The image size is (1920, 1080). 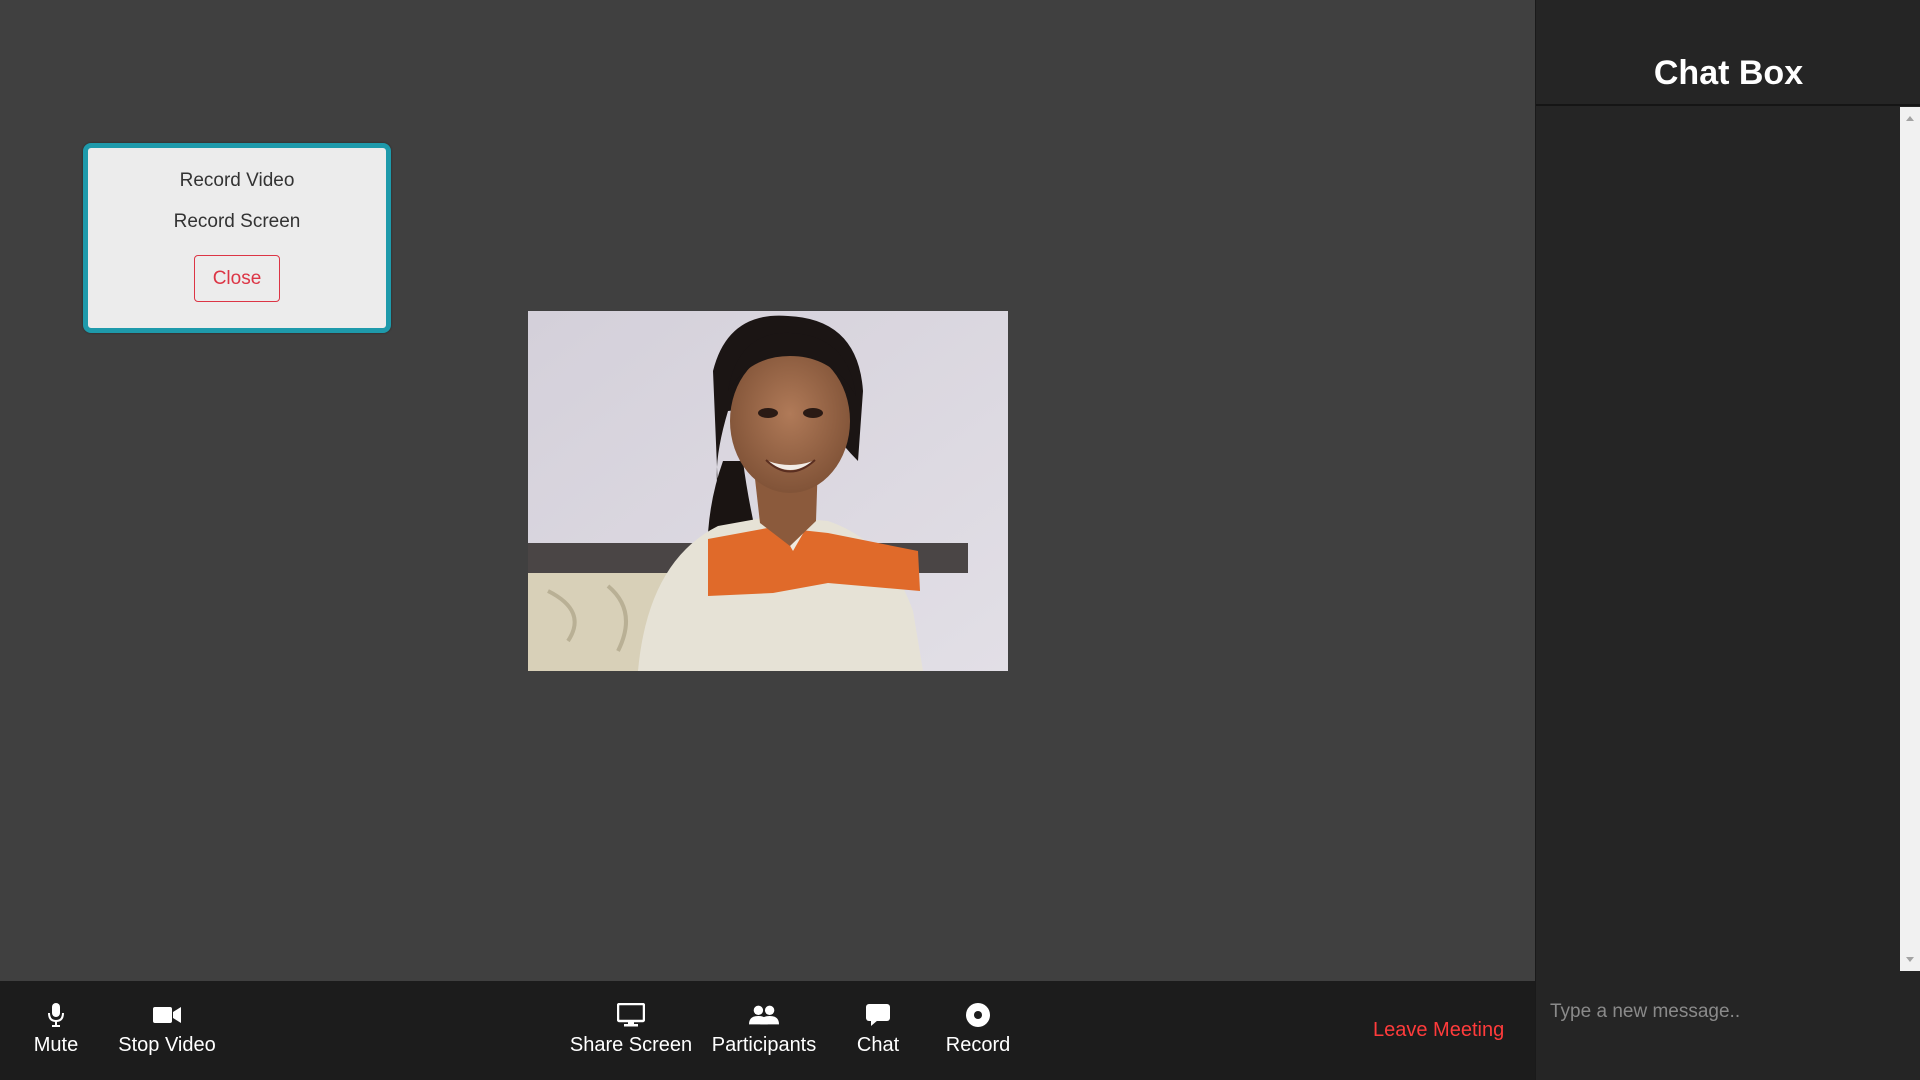 I want to click on record-screen-option: Record Screen, so click(x=237, y=222).